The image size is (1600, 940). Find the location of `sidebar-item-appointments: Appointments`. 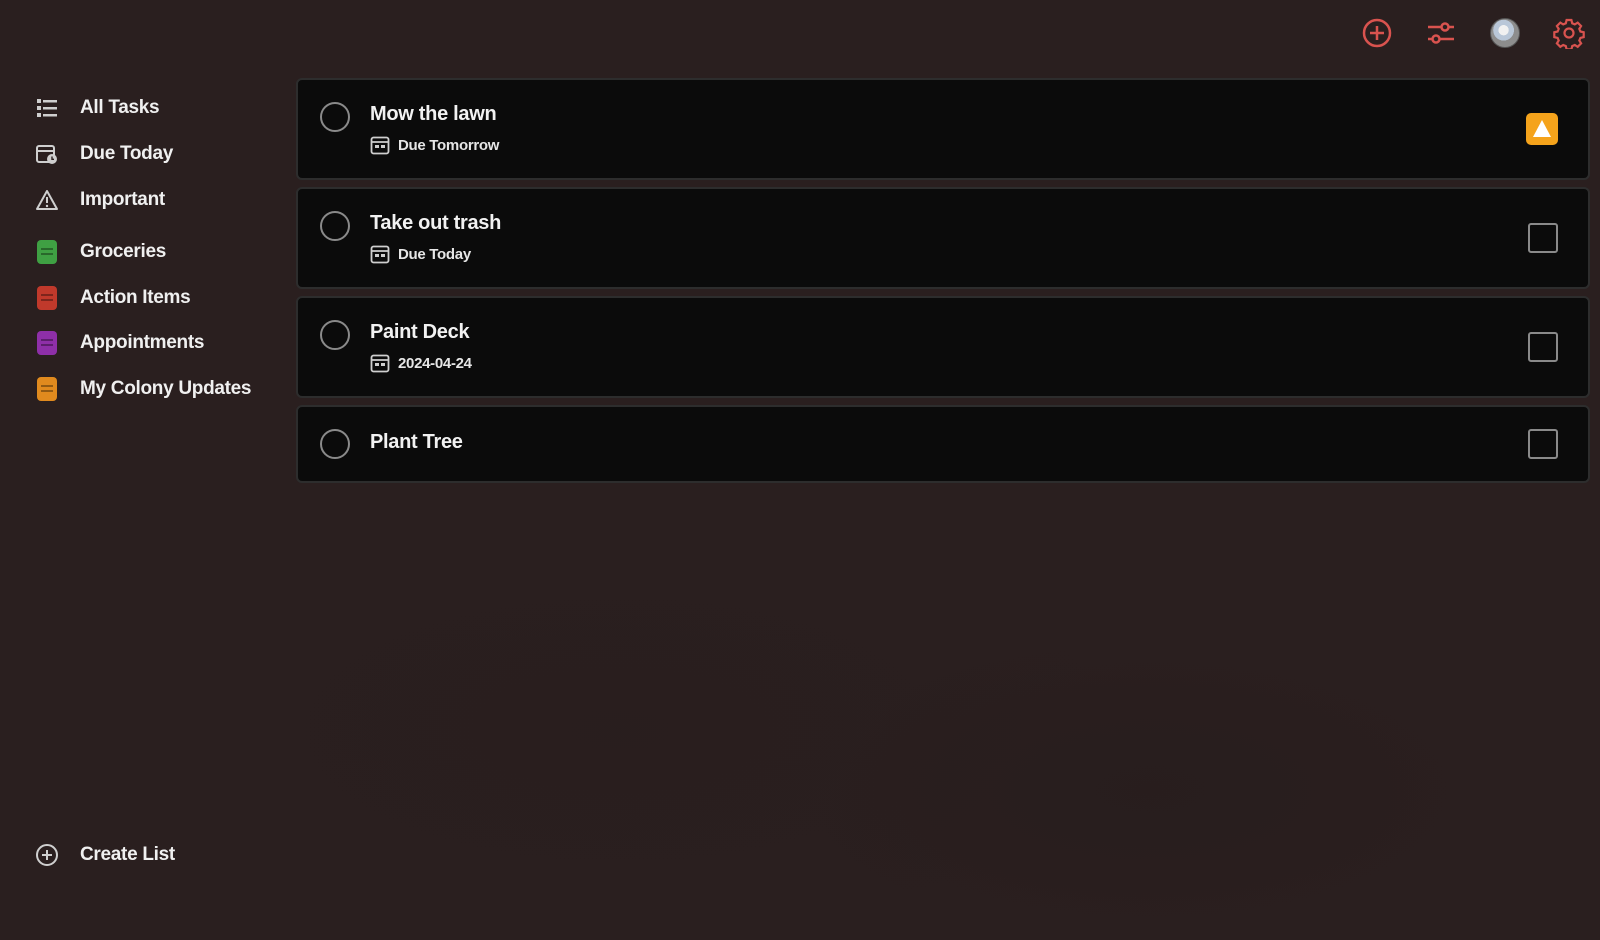

sidebar-item-appointments: Appointments is located at coordinates (119, 343).